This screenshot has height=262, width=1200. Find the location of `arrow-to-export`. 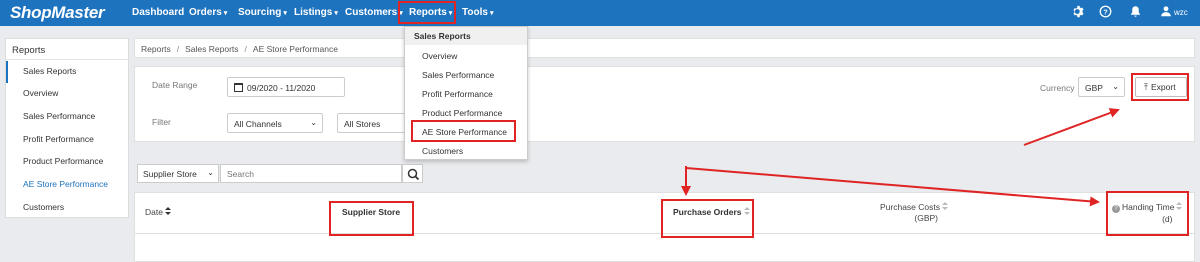

arrow-to-export is located at coordinates (1071, 127).